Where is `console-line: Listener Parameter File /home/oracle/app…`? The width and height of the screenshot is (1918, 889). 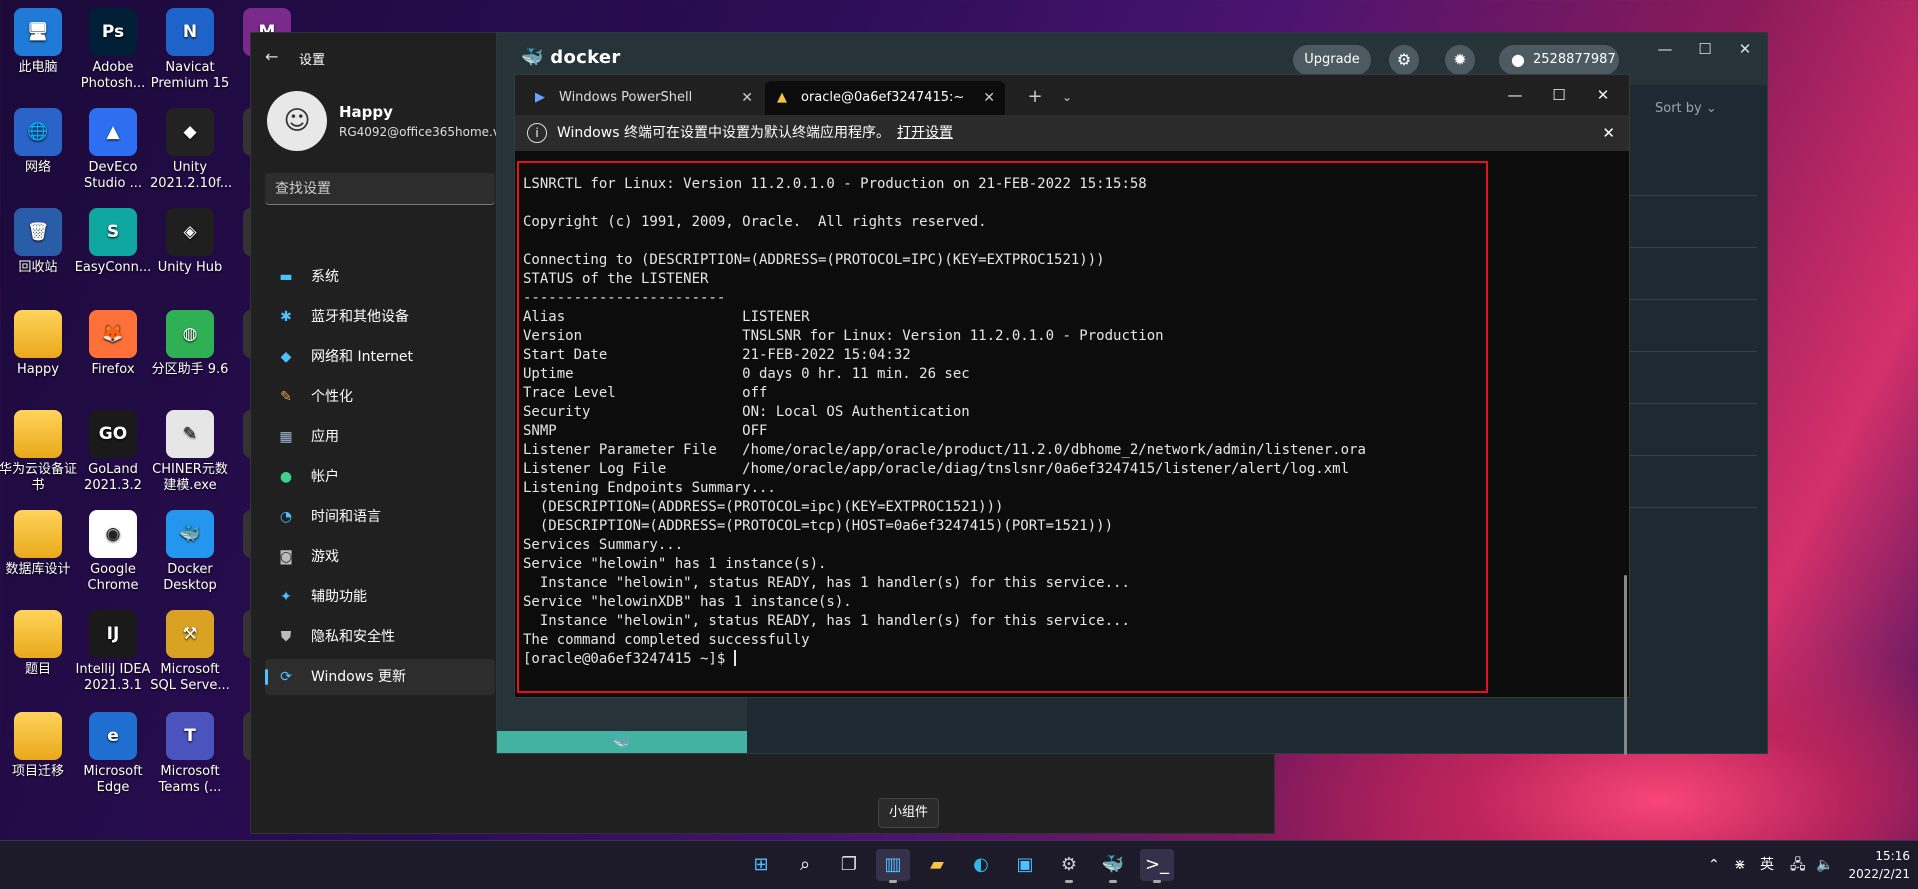 console-line: Listener Parameter File /home/oracle/app… is located at coordinates (944, 450).